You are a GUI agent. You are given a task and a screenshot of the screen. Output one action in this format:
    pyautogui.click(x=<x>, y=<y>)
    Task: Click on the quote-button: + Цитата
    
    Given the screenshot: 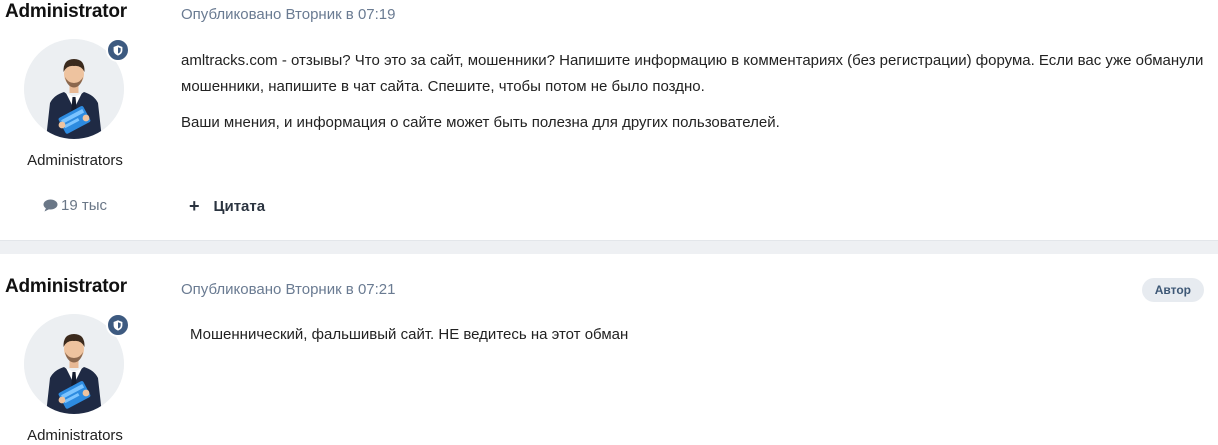 What is the action you would take?
    pyautogui.click(x=227, y=206)
    